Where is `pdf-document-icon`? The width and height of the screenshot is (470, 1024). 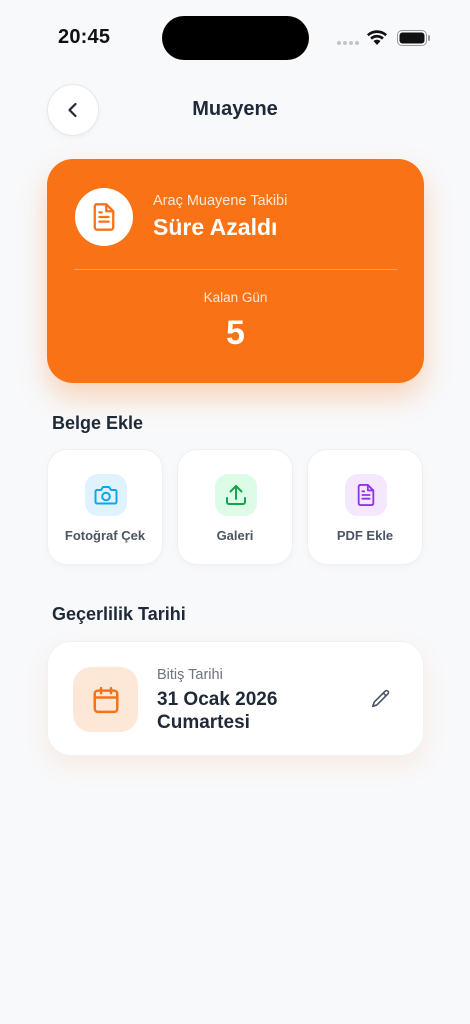
pdf-document-icon is located at coordinates (366, 494).